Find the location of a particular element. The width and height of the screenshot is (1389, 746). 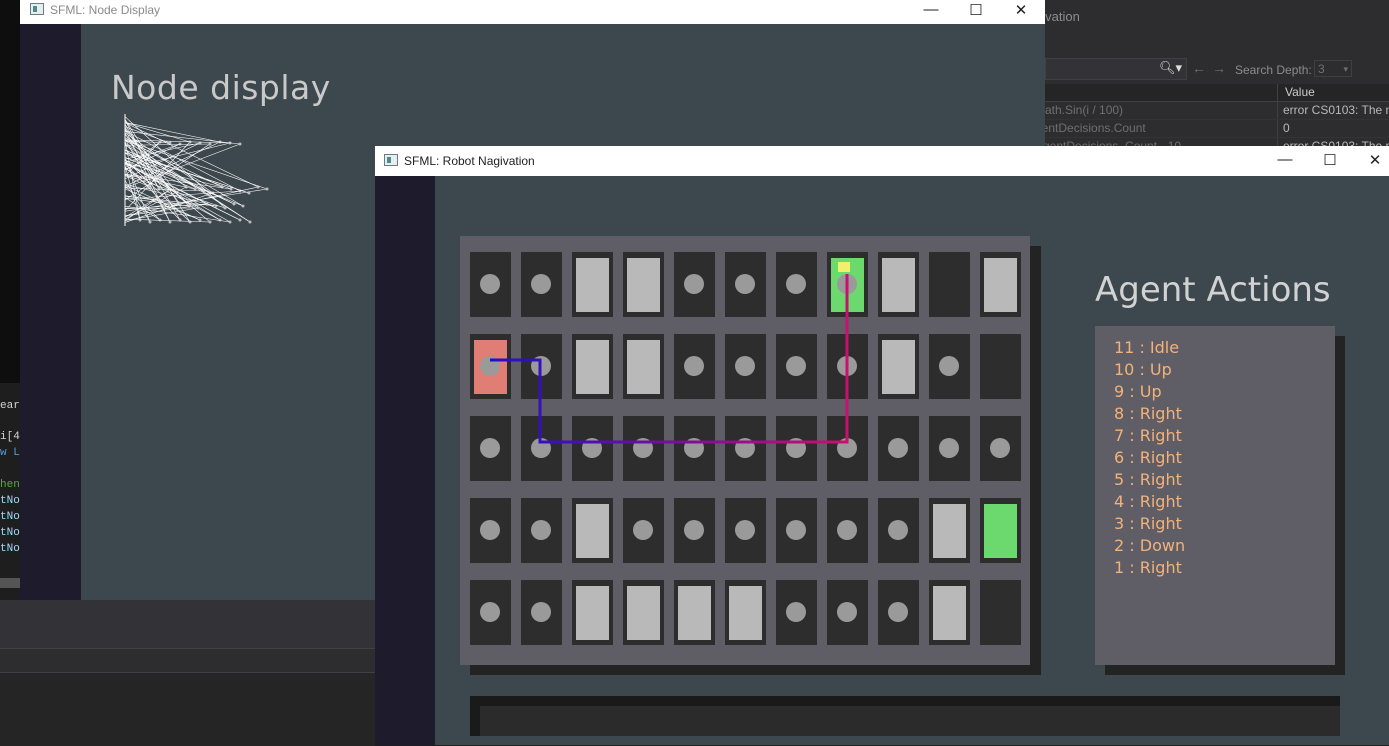

watch-row-value: 0 is located at coordinates (1336, 128).